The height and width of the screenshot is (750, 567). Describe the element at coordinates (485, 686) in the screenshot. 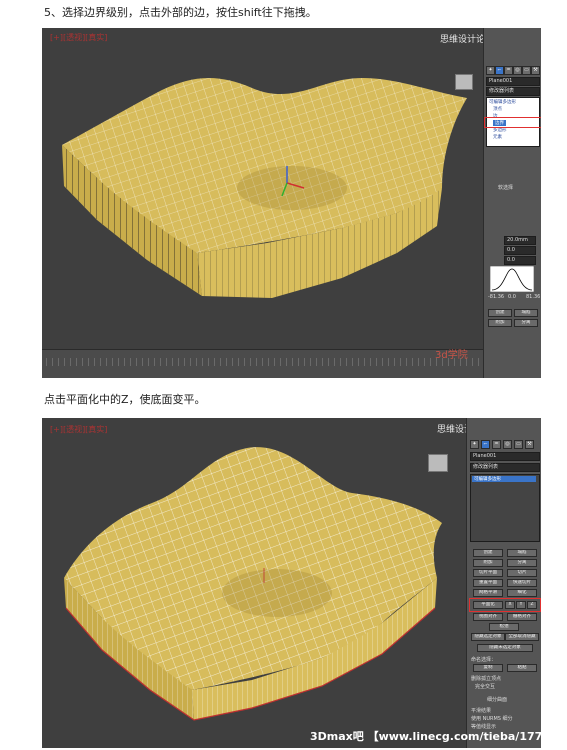

I see `full-interactivity-checkbox: 完全交互` at that location.